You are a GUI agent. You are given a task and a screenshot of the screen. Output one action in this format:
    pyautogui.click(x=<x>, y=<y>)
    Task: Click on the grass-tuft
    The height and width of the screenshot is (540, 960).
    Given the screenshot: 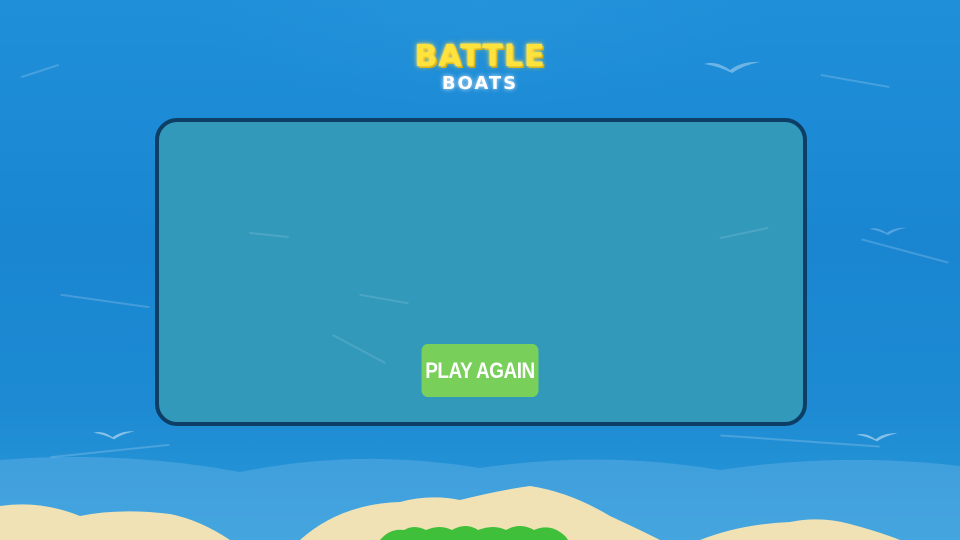 What is the action you would take?
    pyautogui.click(x=474, y=533)
    